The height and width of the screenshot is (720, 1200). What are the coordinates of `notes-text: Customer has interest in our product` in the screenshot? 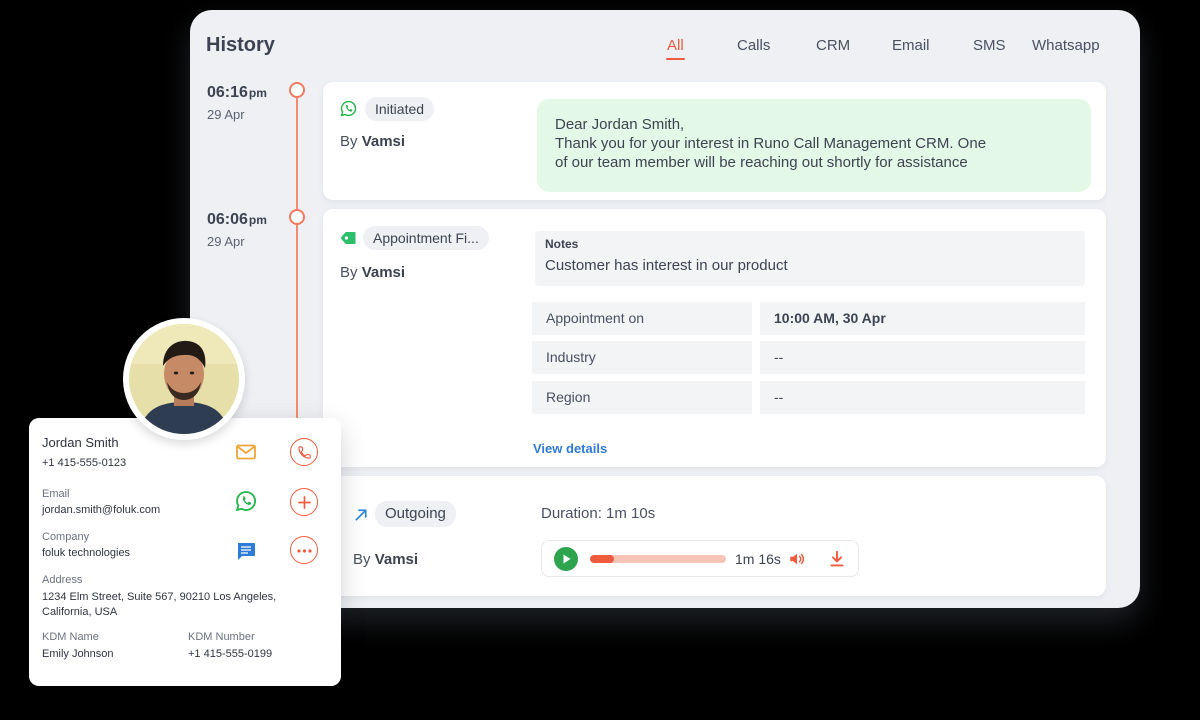 It's located at (666, 265).